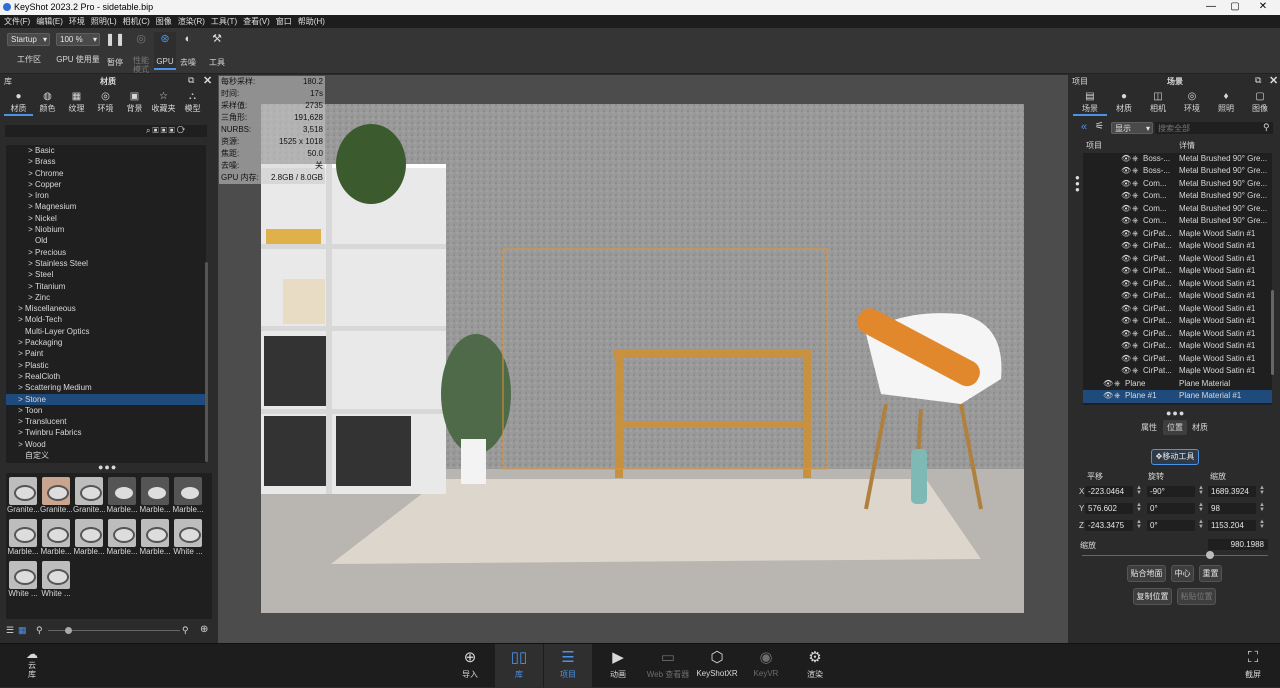  Describe the element at coordinates (206, 362) in the screenshot. I see `tree-scrollbar` at that location.